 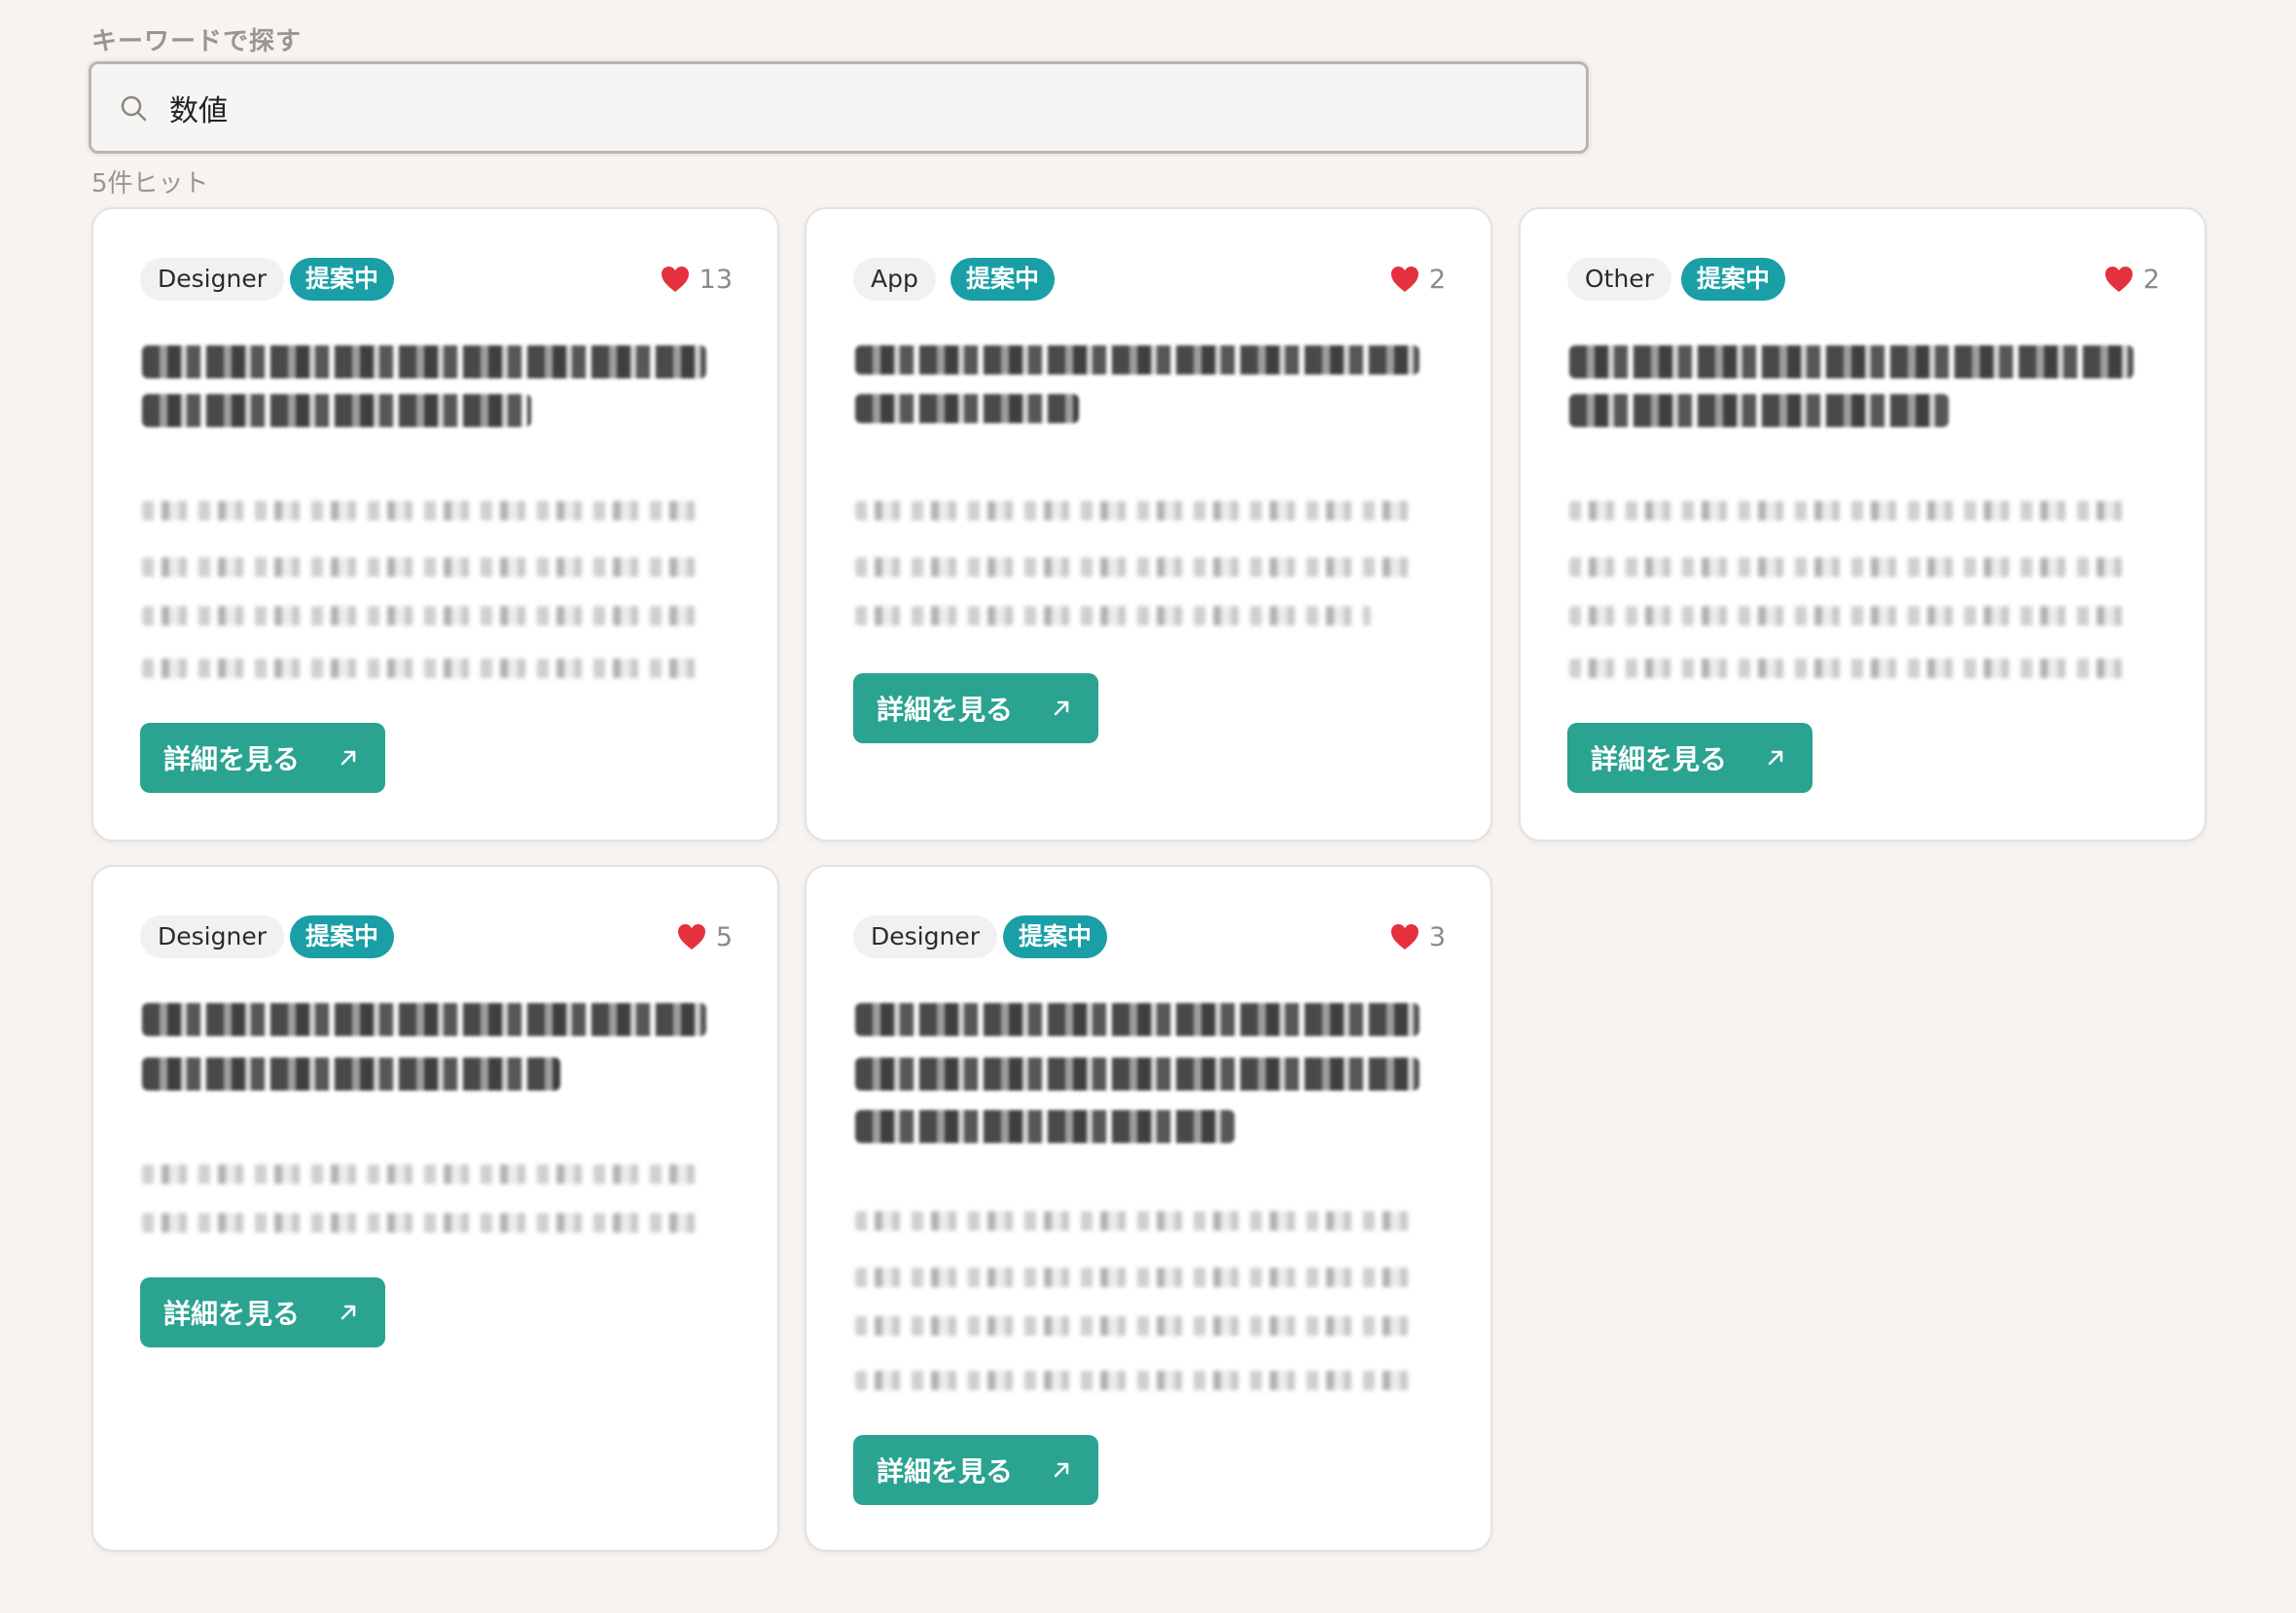 I want to click on category-tag: App, so click(x=894, y=279).